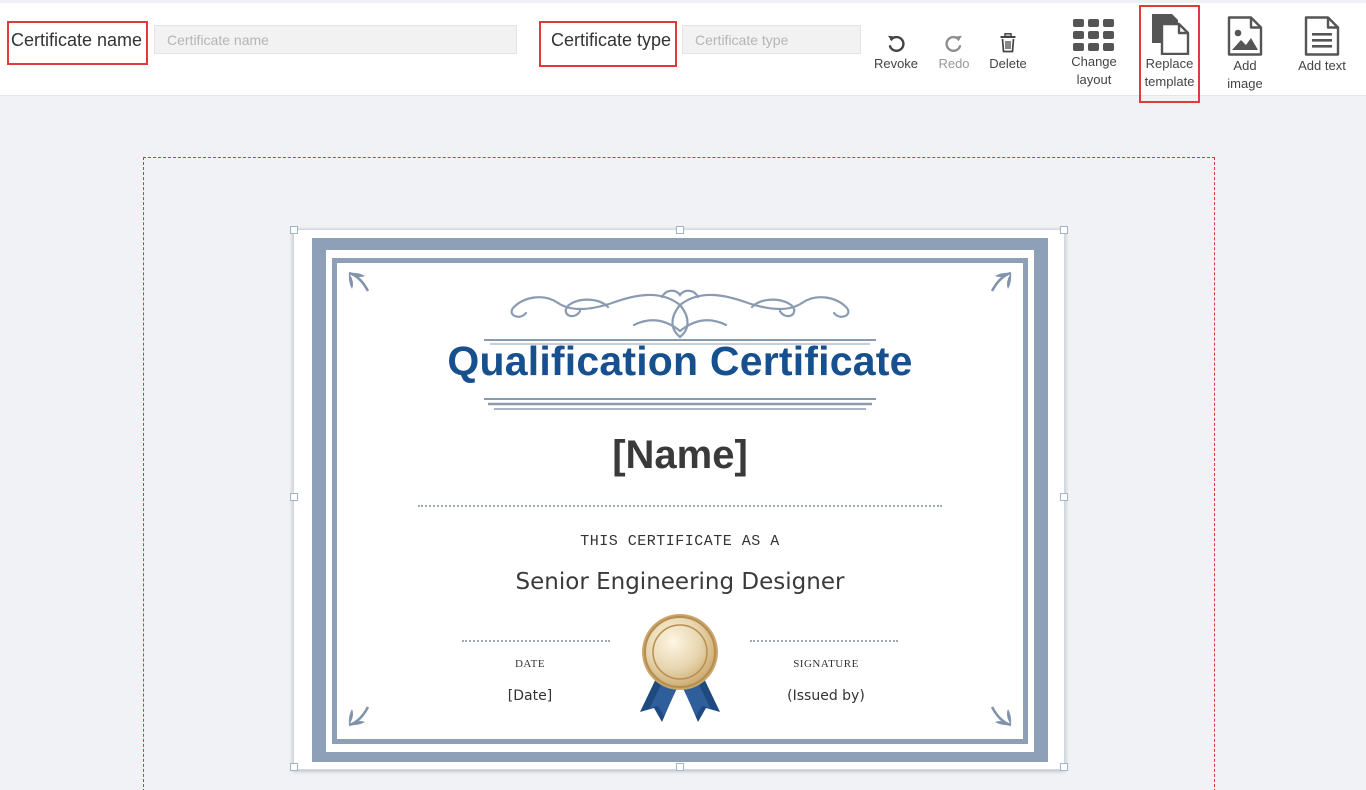  I want to click on certificate-name-label: Certificate name, so click(77, 40).